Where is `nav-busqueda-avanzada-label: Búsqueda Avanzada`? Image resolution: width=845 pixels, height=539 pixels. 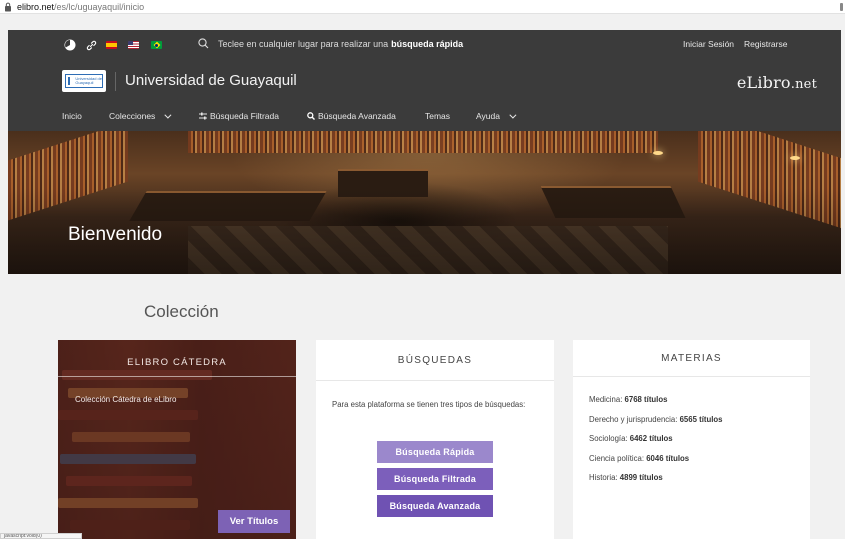 nav-busqueda-avanzada-label: Búsqueda Avanzada is located at coordinates (357, 116).